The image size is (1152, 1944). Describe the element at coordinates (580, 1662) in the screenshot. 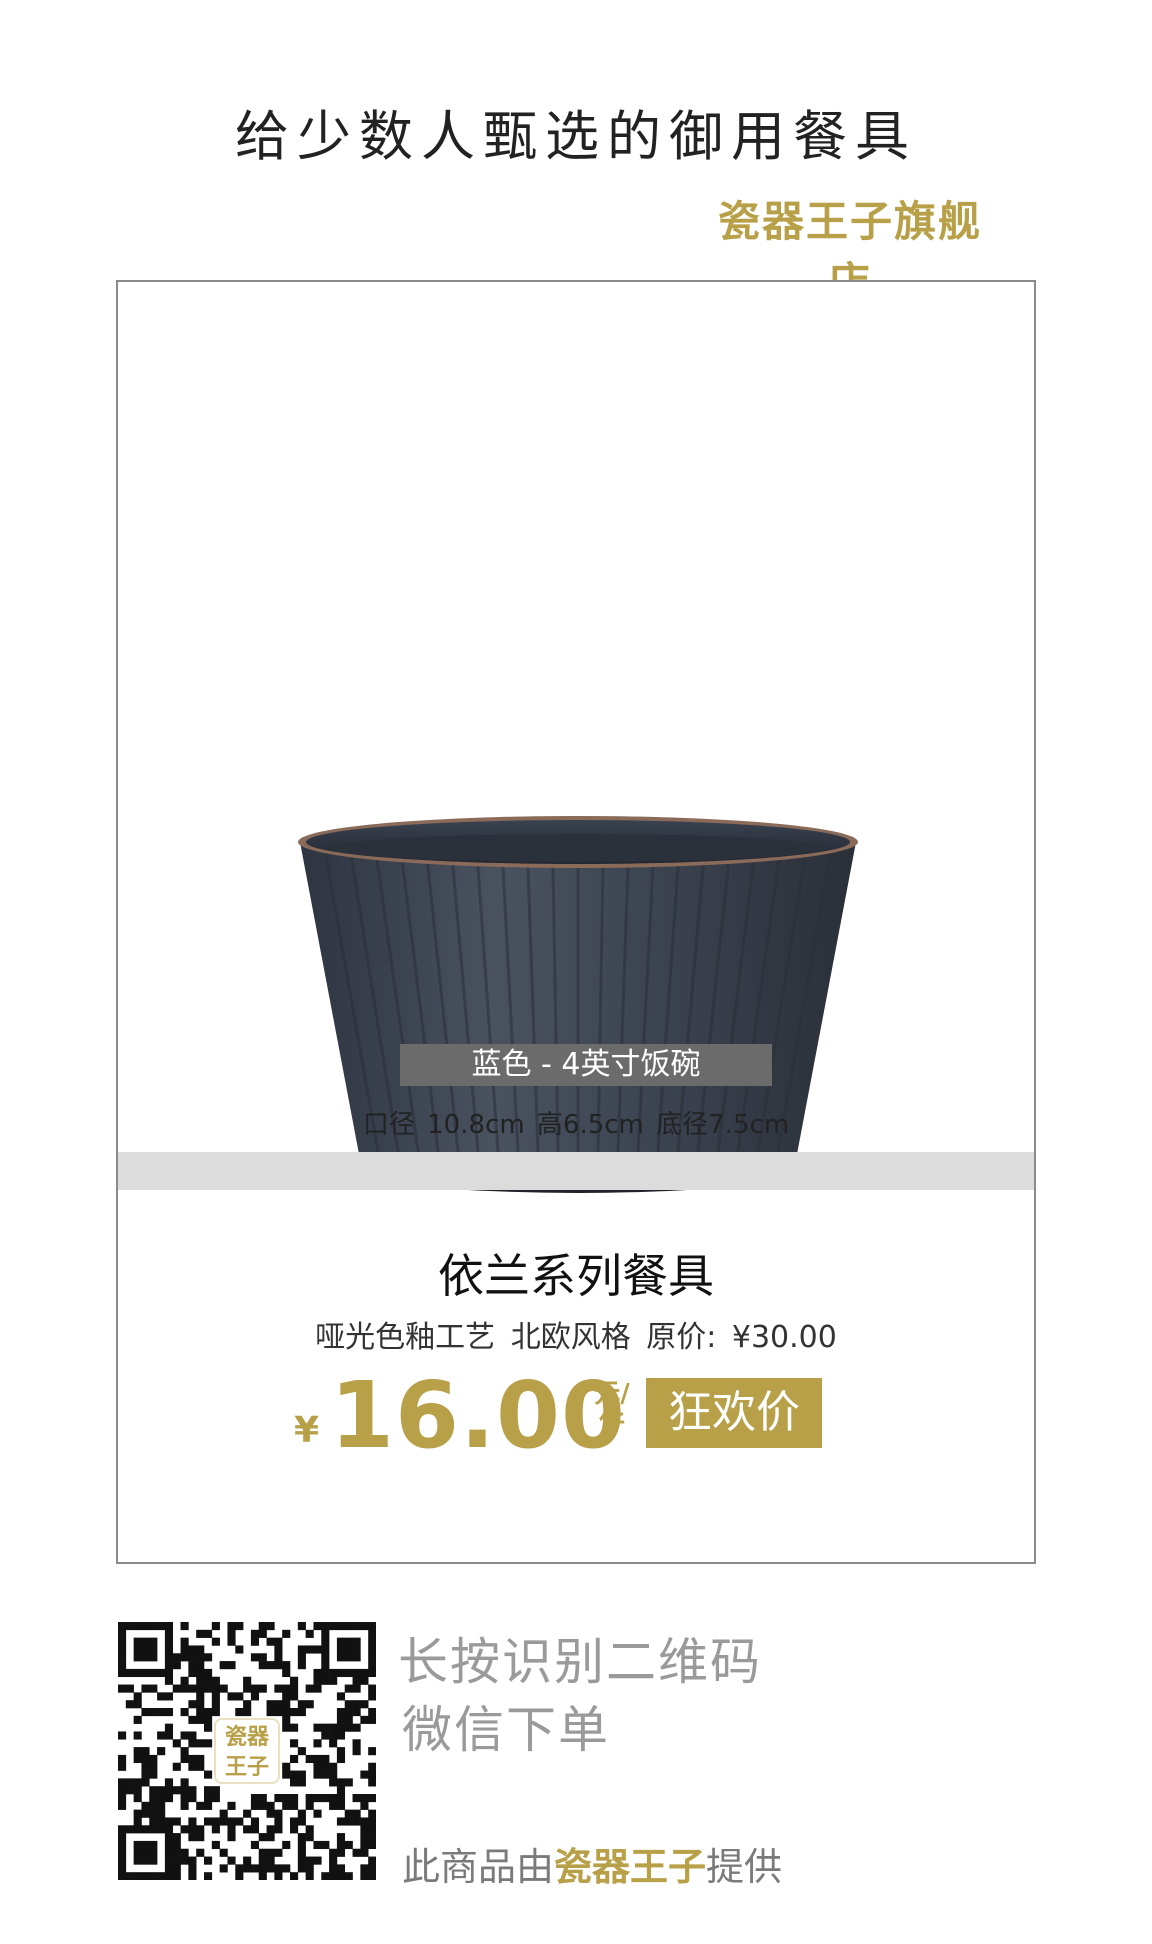

I see `scan-instruction: 长按识别二维码` at that location.